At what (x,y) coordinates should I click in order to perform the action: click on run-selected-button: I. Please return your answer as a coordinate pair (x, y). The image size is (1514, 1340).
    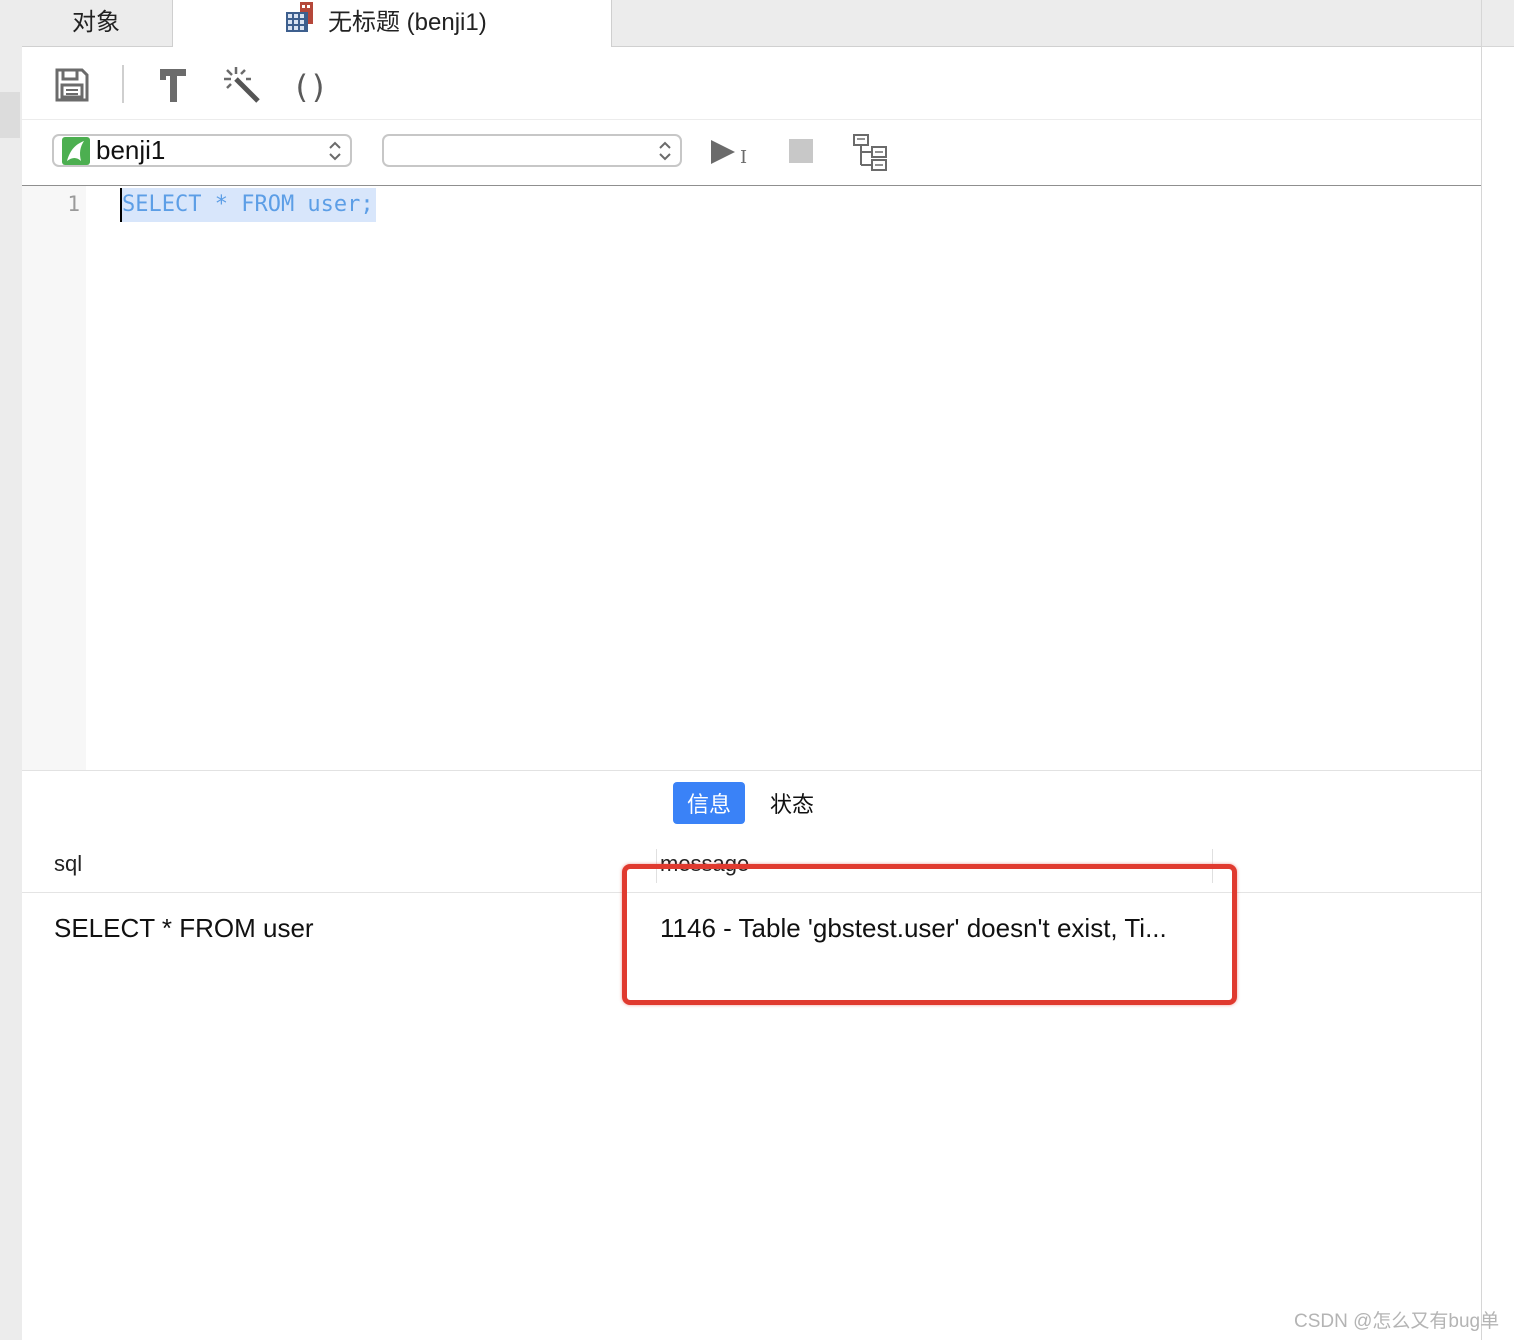
    Looking at the image, I should click on (733, 154).